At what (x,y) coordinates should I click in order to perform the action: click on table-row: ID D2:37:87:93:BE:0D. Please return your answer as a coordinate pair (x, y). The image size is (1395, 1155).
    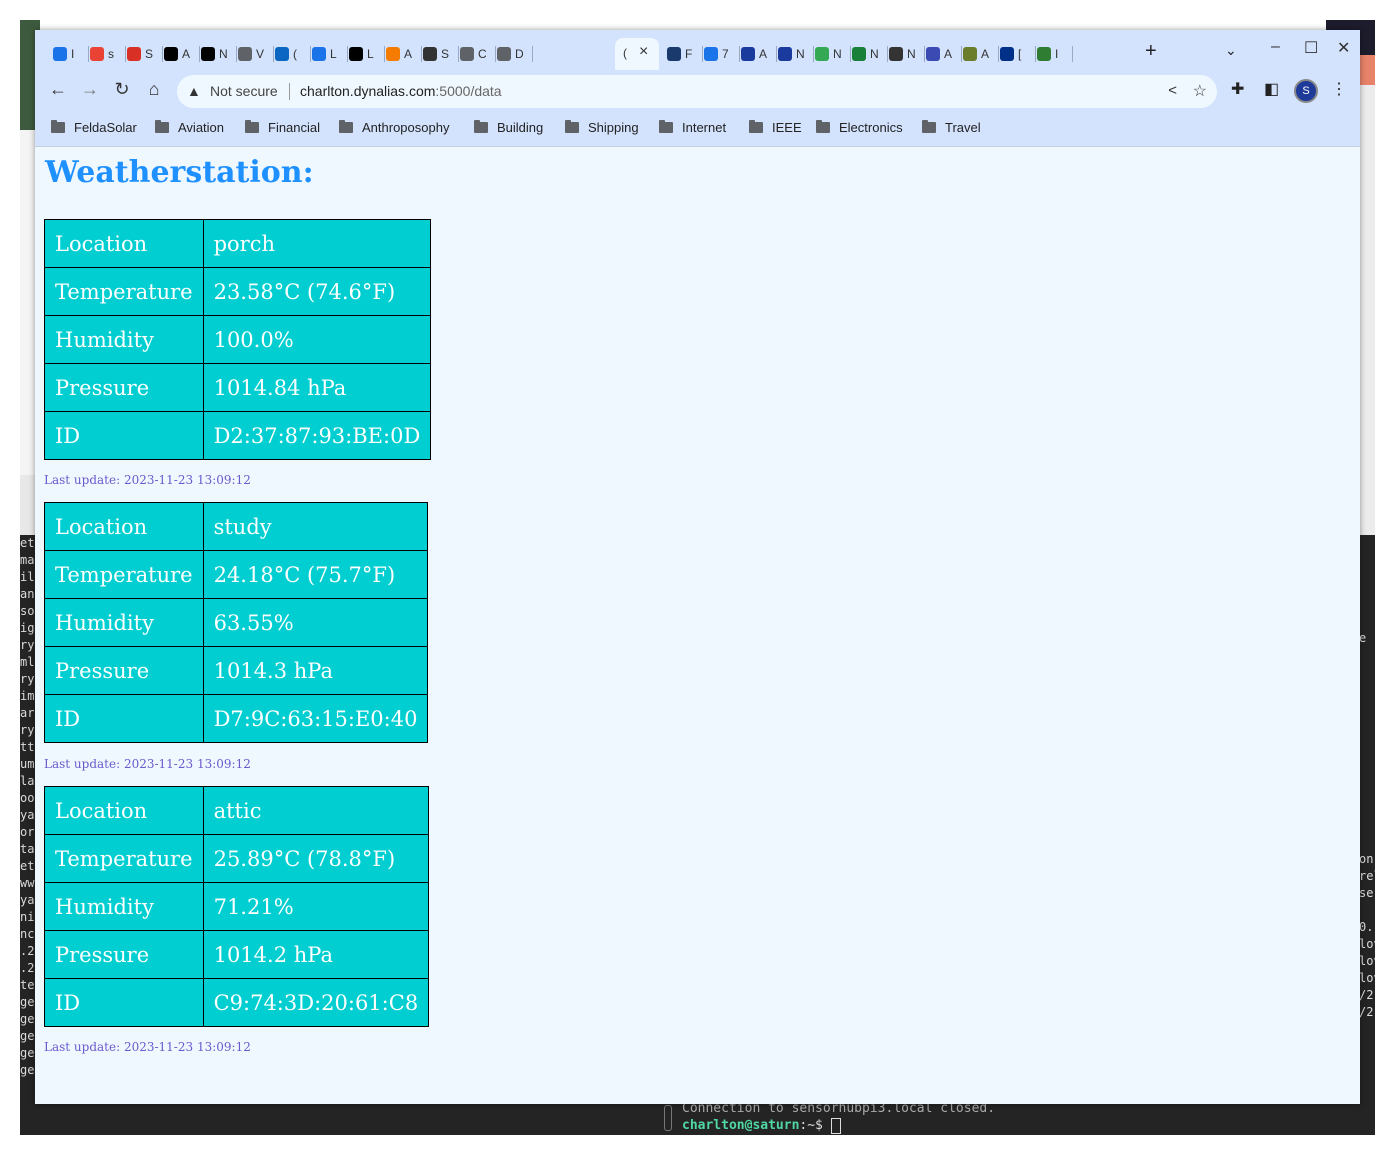
    Looking at the image, I should click on (238, 435).